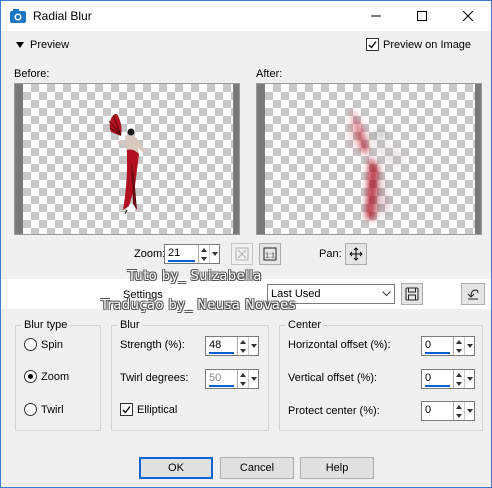 Image resolution: width=492 pixels, height=488 pixels. Describe the element at coordinates (334, 411) in the screenshot. I see `protect-center-label: Protect center (%):` at that location.